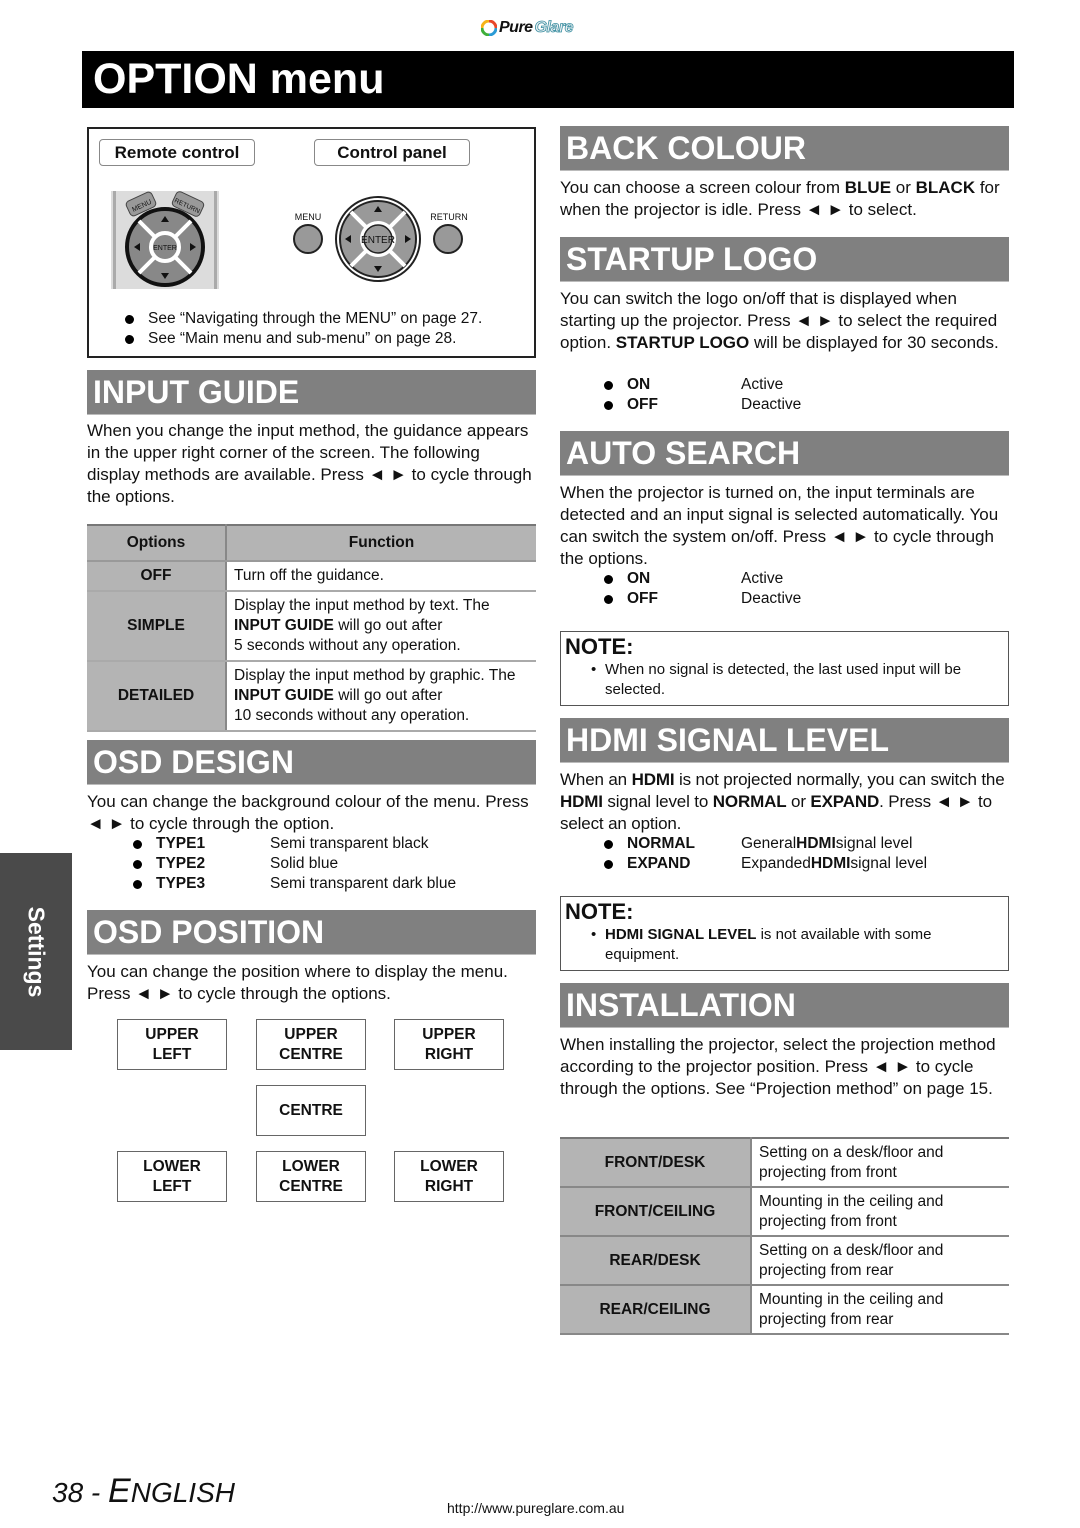 The image size is (1080, 1528). I want to click on installation-heading: INSTALLATION, so click(681, 1005).